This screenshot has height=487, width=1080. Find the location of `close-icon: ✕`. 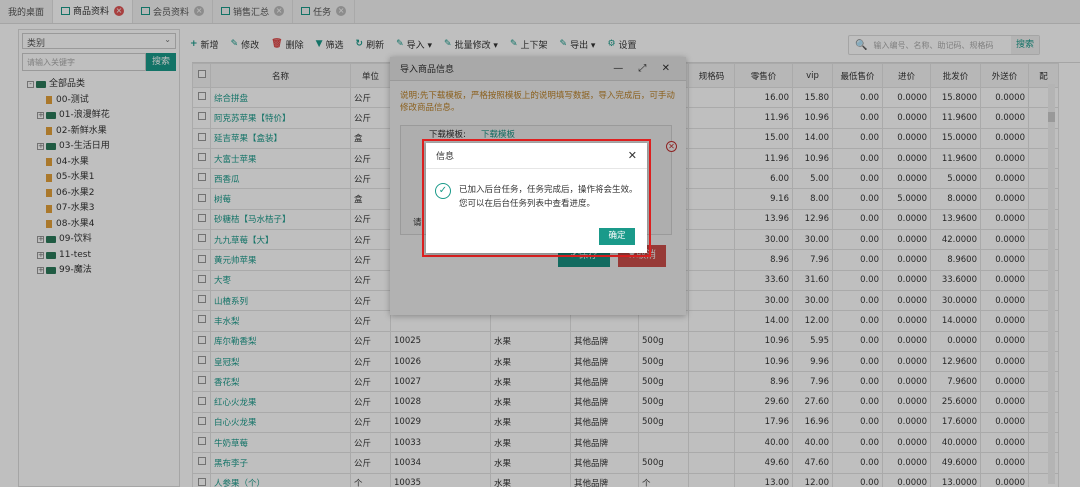

close-icon: ✕ is located at coordinates (632, 155).